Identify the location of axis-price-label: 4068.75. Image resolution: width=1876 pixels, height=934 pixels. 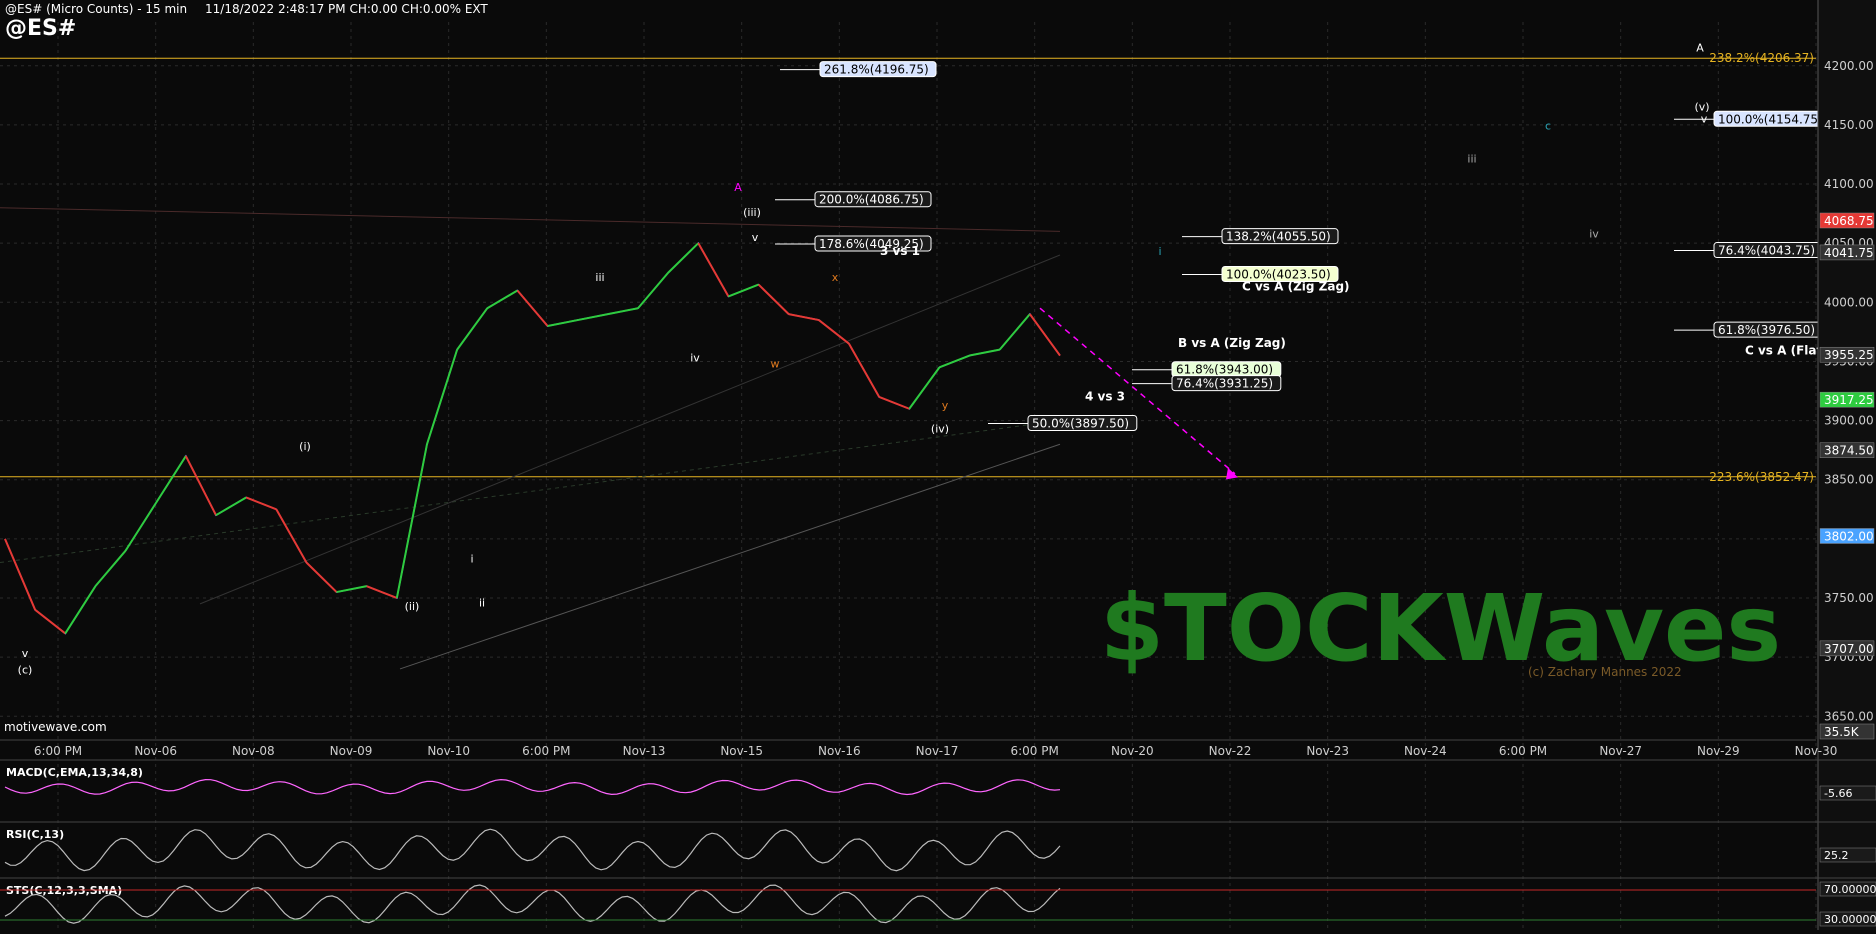
(1849, 221).